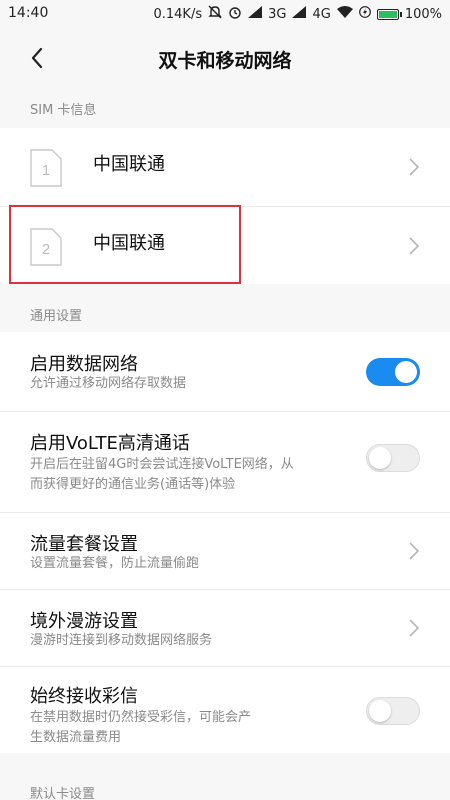 This screenshot has height=800, width=450. I want to click on status-icons: 0.14K/s 3G 4G 100%, so click(297, 14).